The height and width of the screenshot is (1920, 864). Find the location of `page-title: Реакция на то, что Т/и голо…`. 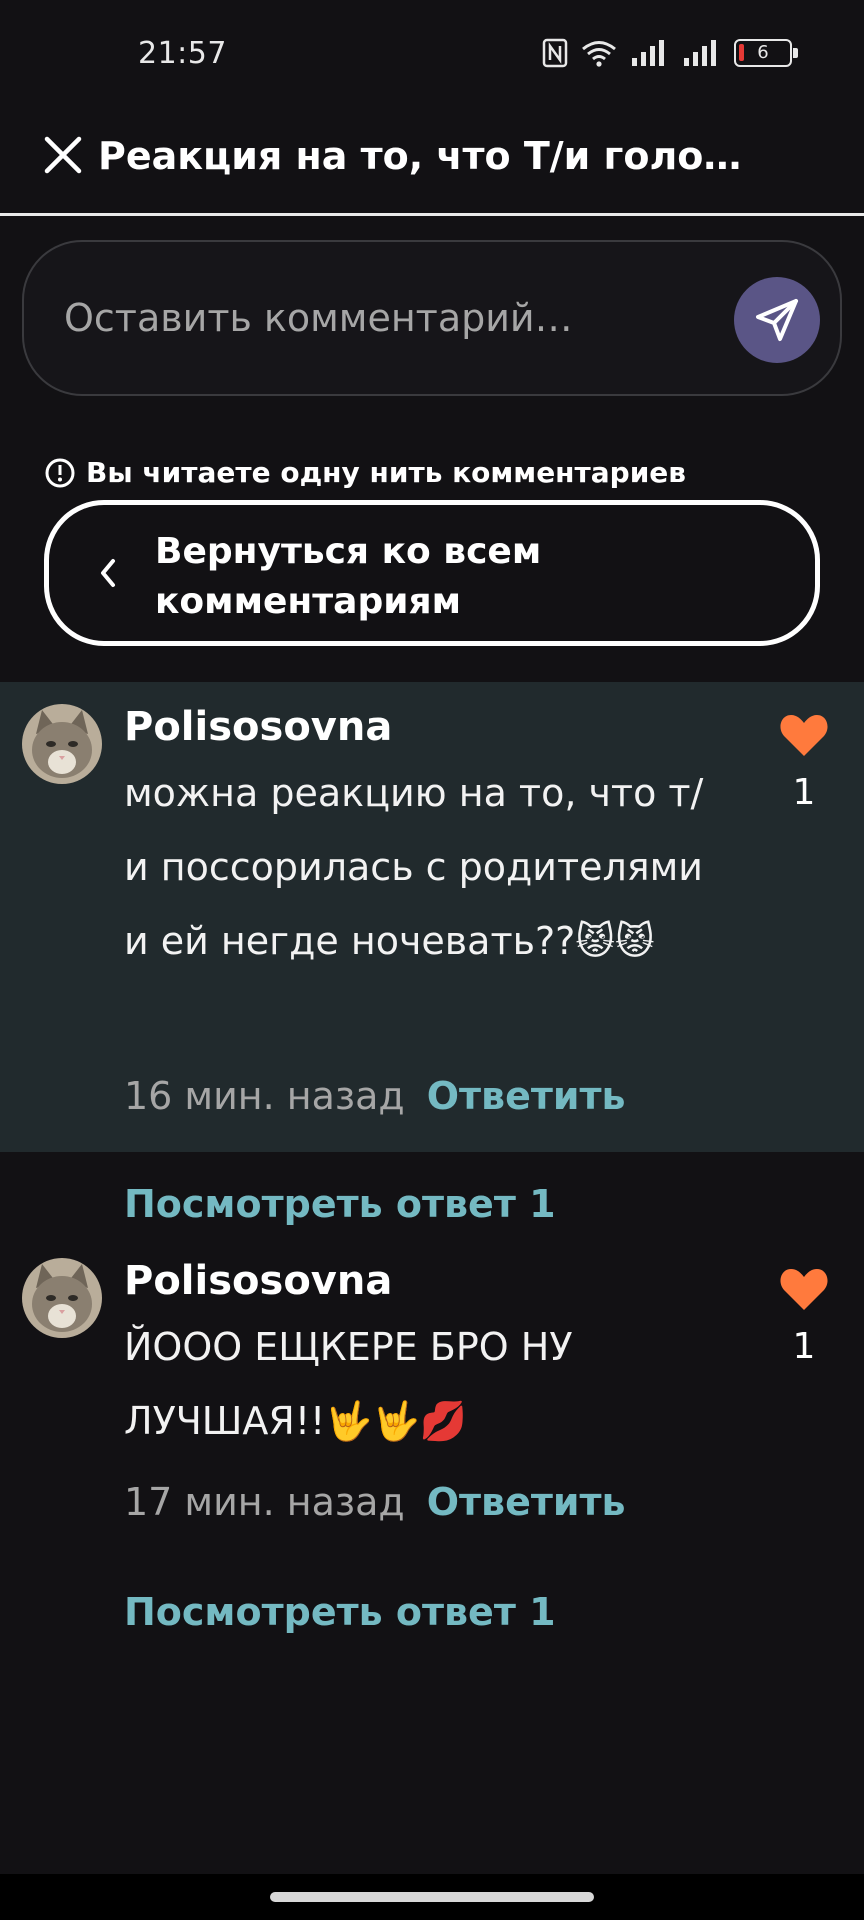

page-title: Реакция на то, что Т/и голо… is located at coordinates (420, 156).